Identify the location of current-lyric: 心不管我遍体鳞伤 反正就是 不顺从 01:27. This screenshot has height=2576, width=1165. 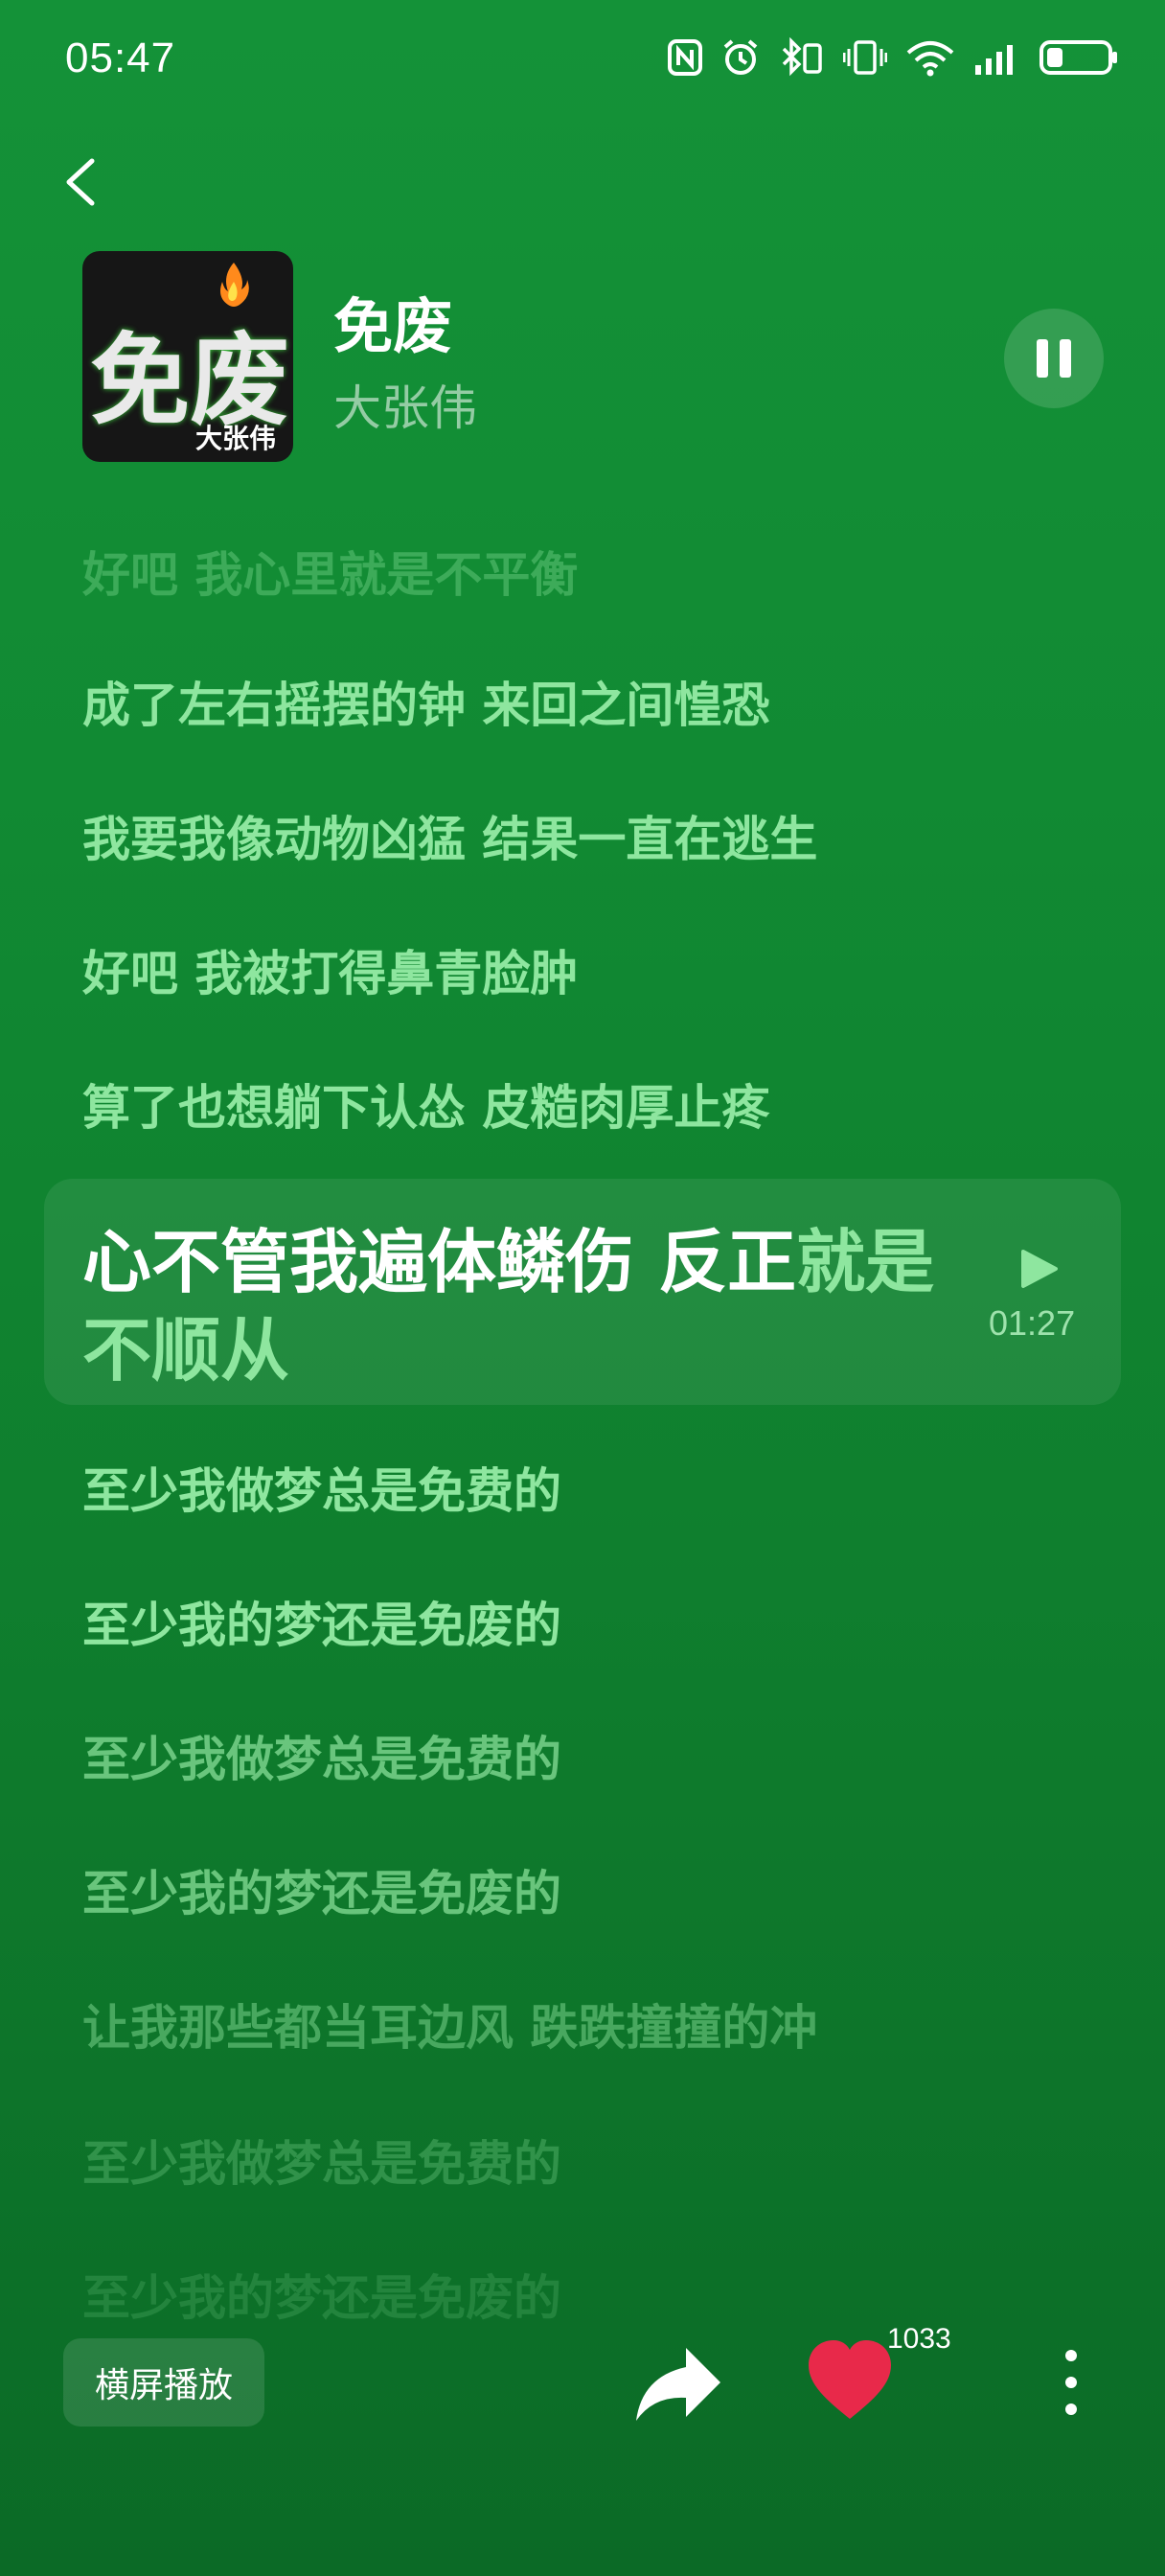
(582, 1292).